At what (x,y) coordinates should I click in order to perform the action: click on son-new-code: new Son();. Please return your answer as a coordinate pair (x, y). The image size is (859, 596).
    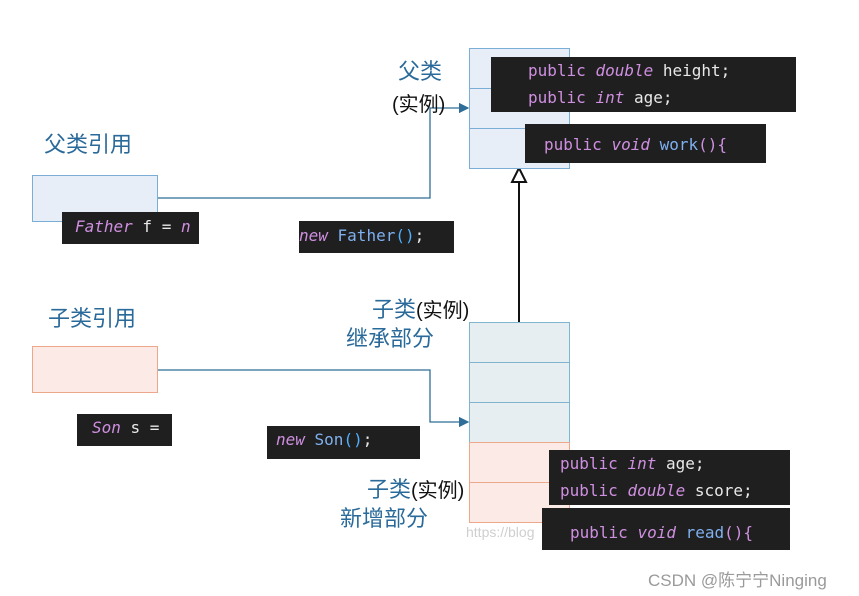
    Looking at the image, I should click on (343, 442).